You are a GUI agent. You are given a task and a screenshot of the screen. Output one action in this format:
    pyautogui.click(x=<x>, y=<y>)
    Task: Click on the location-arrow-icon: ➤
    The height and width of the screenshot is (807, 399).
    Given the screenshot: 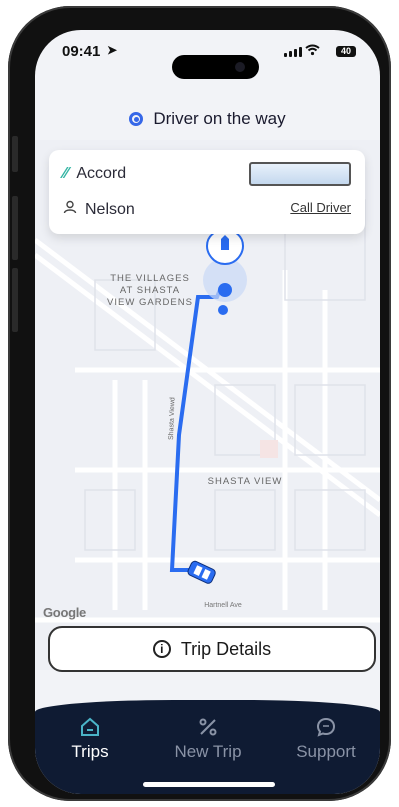 What is the action you would take?
    pyautogui.click(x=112, y=50)
    